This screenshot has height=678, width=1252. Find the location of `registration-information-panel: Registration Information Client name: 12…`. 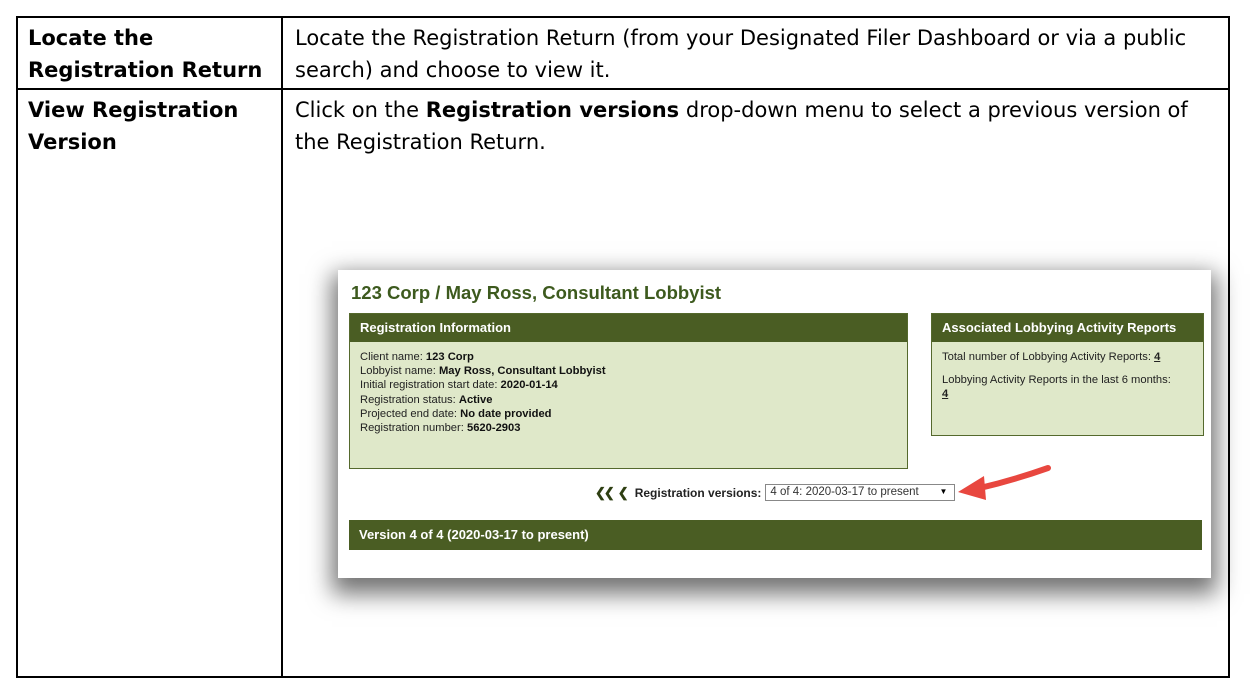

registration-information-panel: Registration Information Client name: 12… is located at coordinates (628, 391).